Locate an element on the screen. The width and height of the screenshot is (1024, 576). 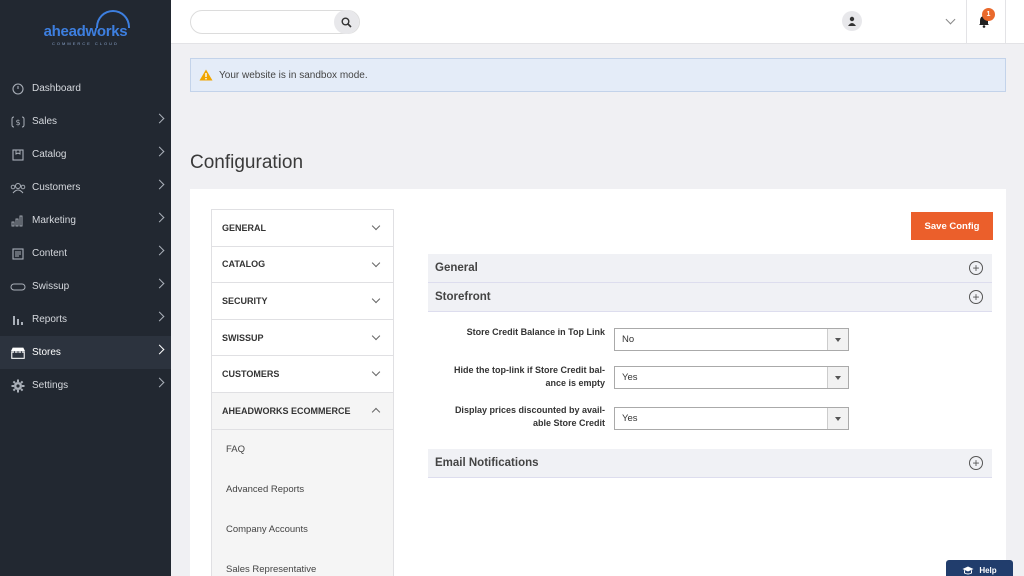
search-box is located at coordinates (275, 22).